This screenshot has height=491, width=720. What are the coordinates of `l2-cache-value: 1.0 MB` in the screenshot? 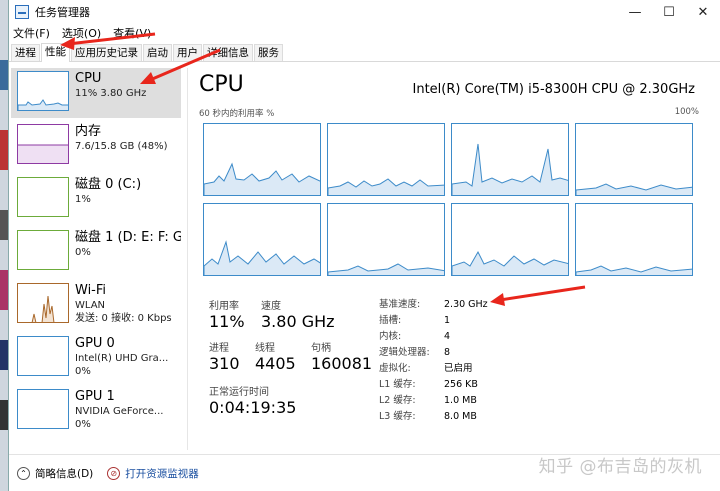 It's located at (460, 400).